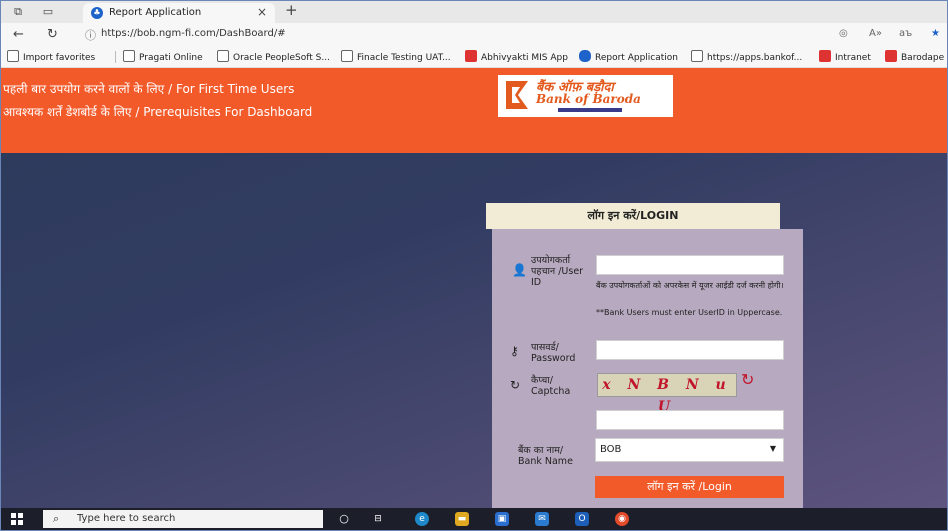 The image size is (948, 531). I want to click on favorite-pragati: Pragati Online, so click(163, 56).